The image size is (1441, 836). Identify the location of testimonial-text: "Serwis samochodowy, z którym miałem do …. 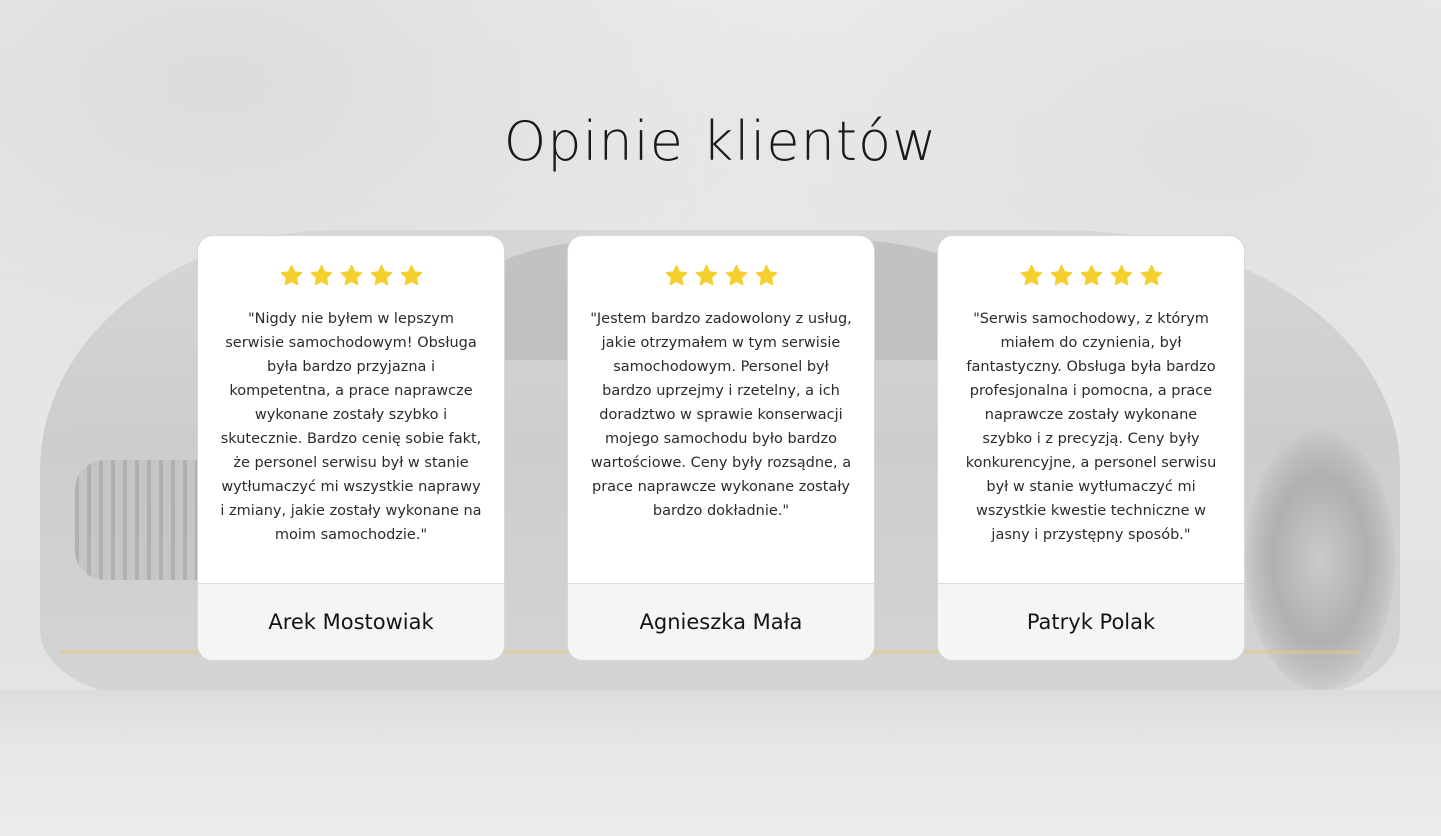
(1091, 427).